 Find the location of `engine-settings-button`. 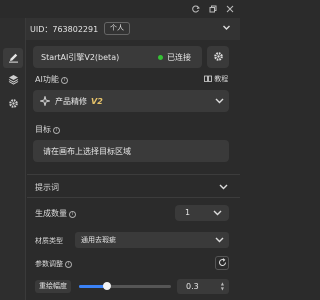

engine-settings-button is located at coordinates (218, 57).